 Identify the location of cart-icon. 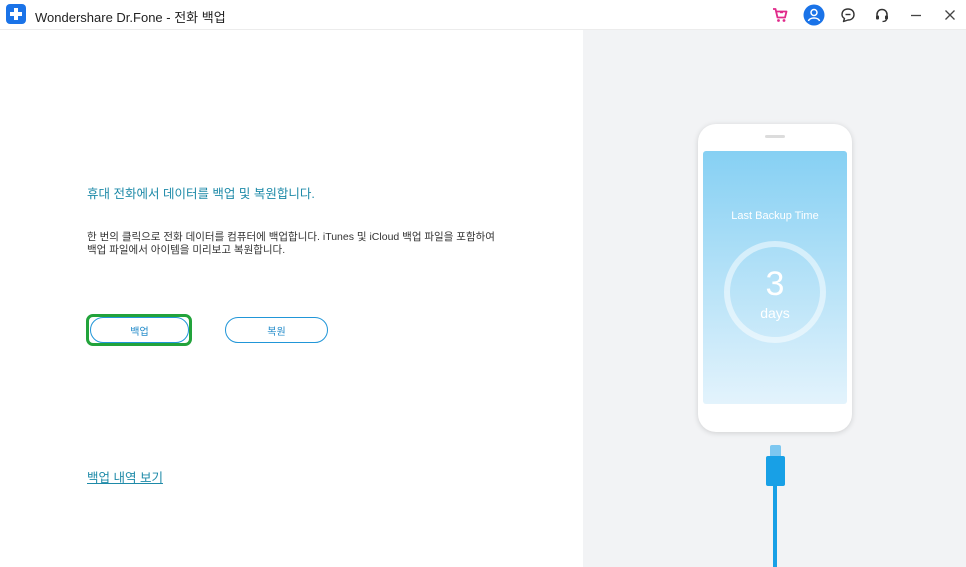
(780, 15).